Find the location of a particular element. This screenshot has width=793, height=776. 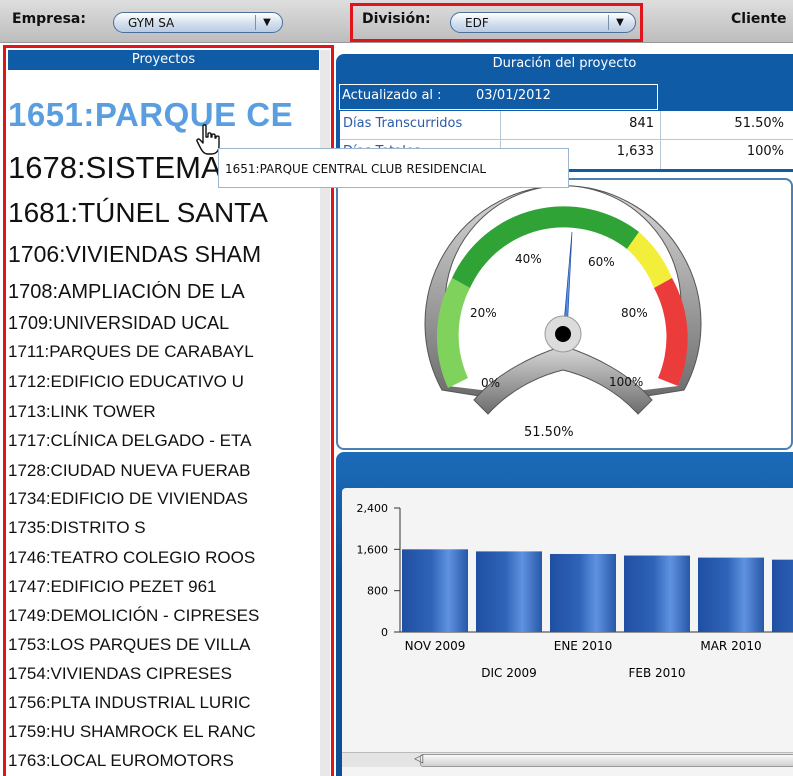

empresa-label: Empresa: is located at coordinates (49, 19).